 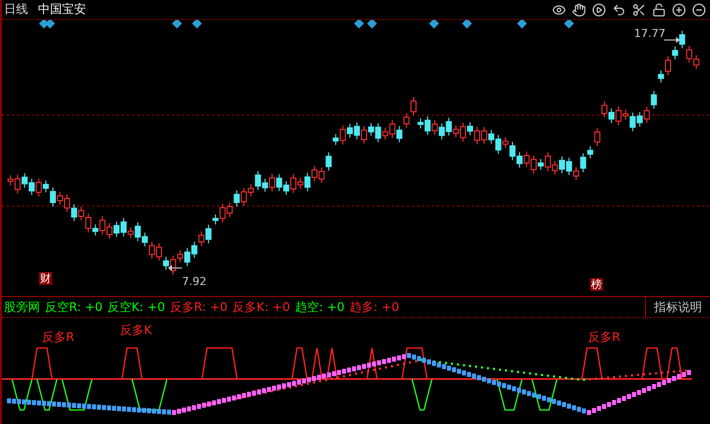 What do you see at coordinates (559, 9) in the screenshot?
I see `eye-icon` at bounding box center [559, 9].